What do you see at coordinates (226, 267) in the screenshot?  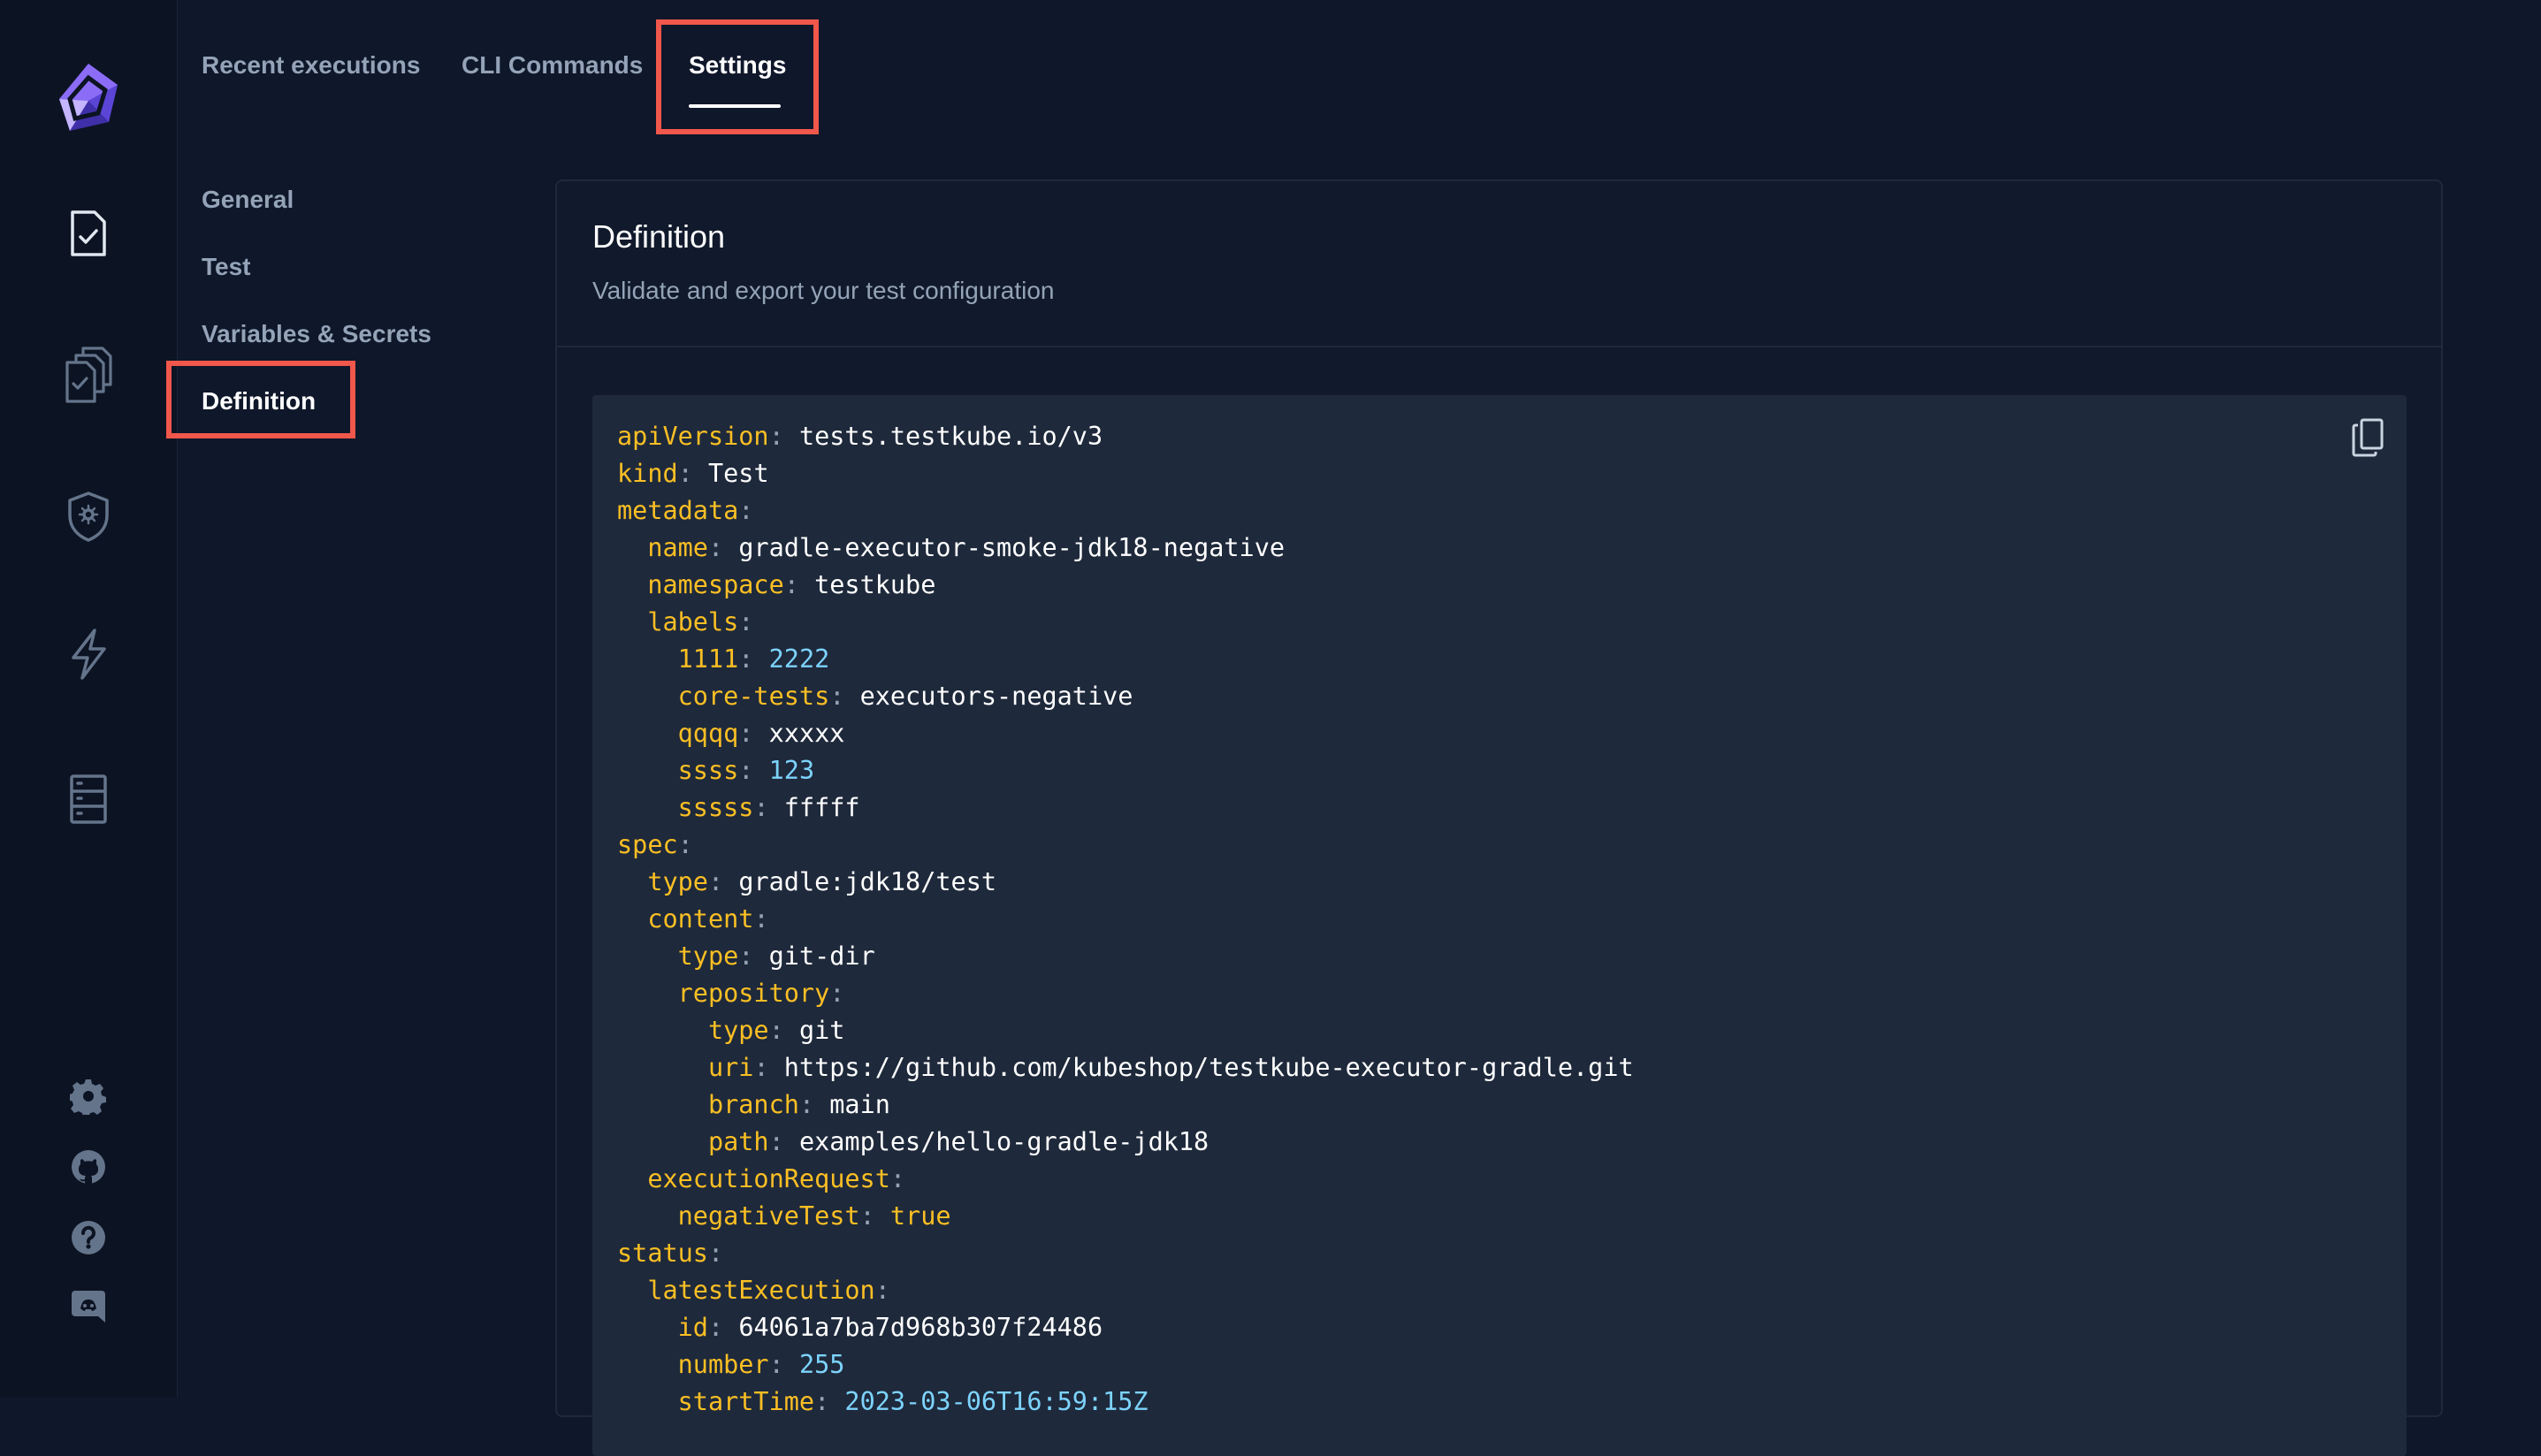 I see `subnav-test: Test` at bounding box center [226, 267].